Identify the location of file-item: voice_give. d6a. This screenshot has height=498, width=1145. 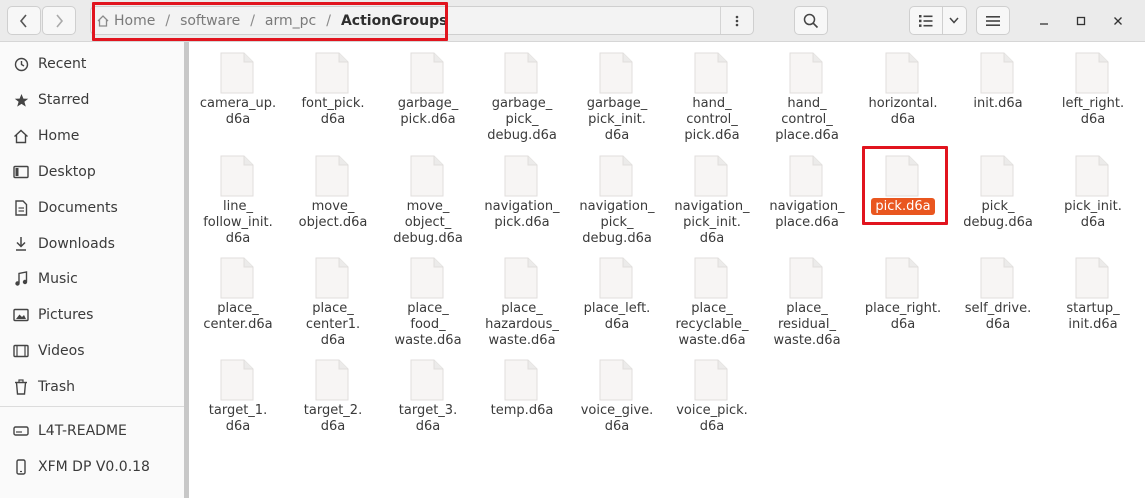
(617, 399).